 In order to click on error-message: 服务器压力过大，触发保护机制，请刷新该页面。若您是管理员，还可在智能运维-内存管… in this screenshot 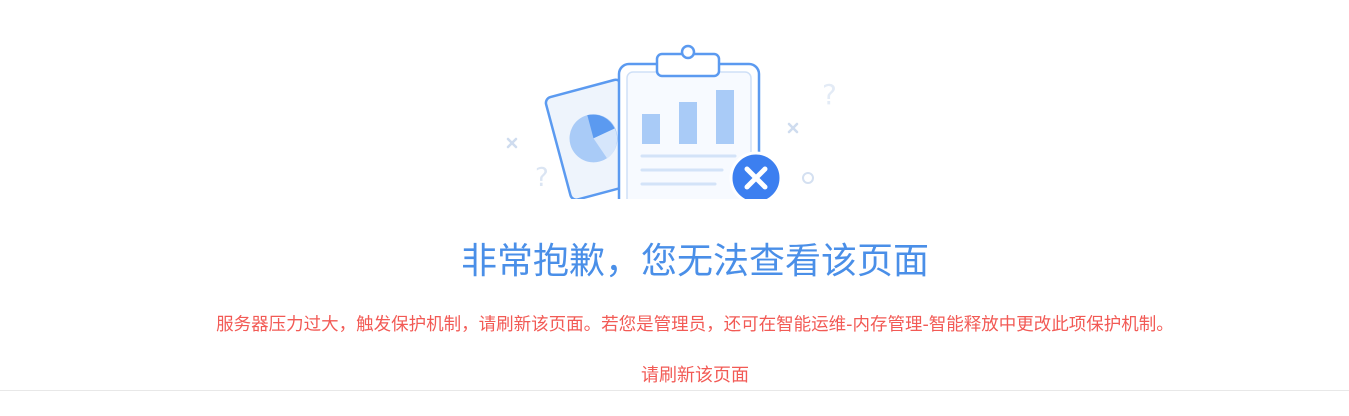, I will do `click(695, 325)`.